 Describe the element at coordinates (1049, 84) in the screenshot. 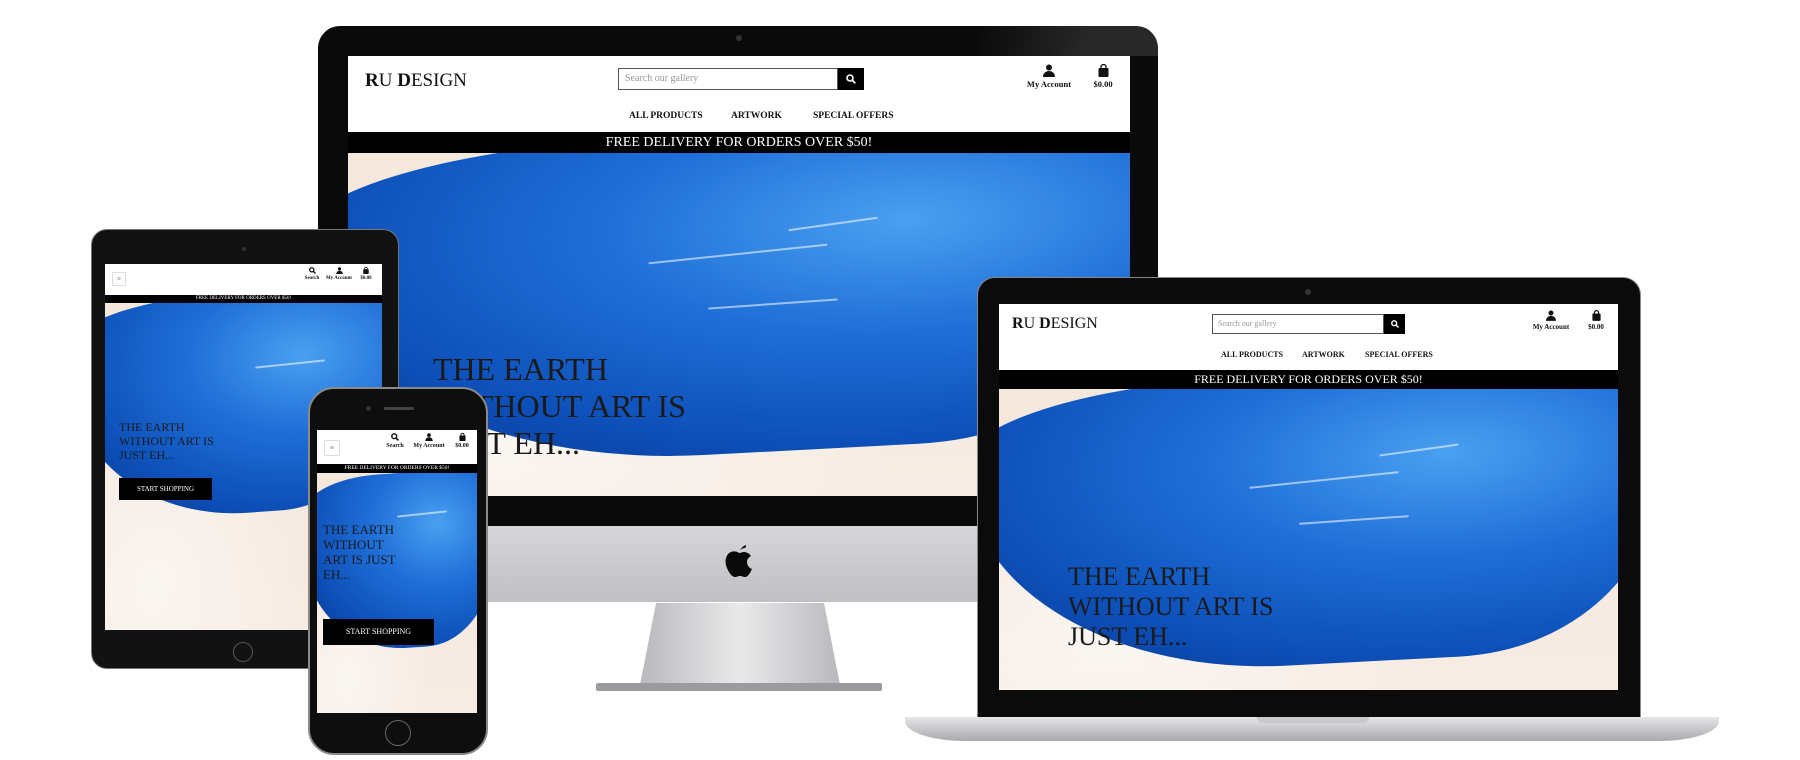

I see `my-account-label: My Account` at that location.